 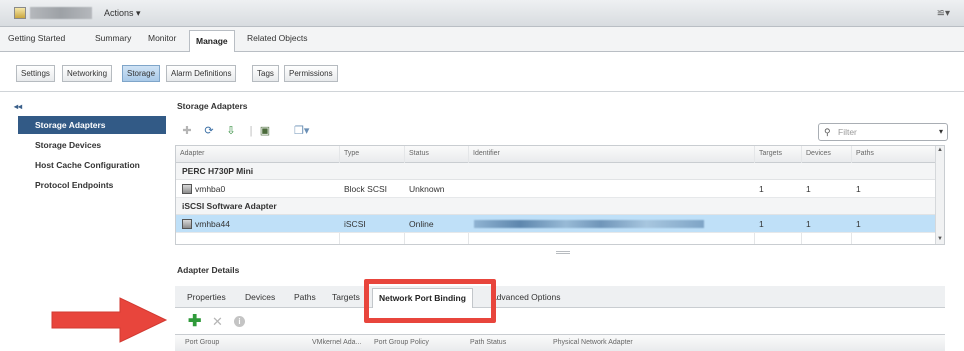 What do you see at coordinates (421, 224) in the screenshot?
I see `status-cell: Online` at bounding box center [421, 224].